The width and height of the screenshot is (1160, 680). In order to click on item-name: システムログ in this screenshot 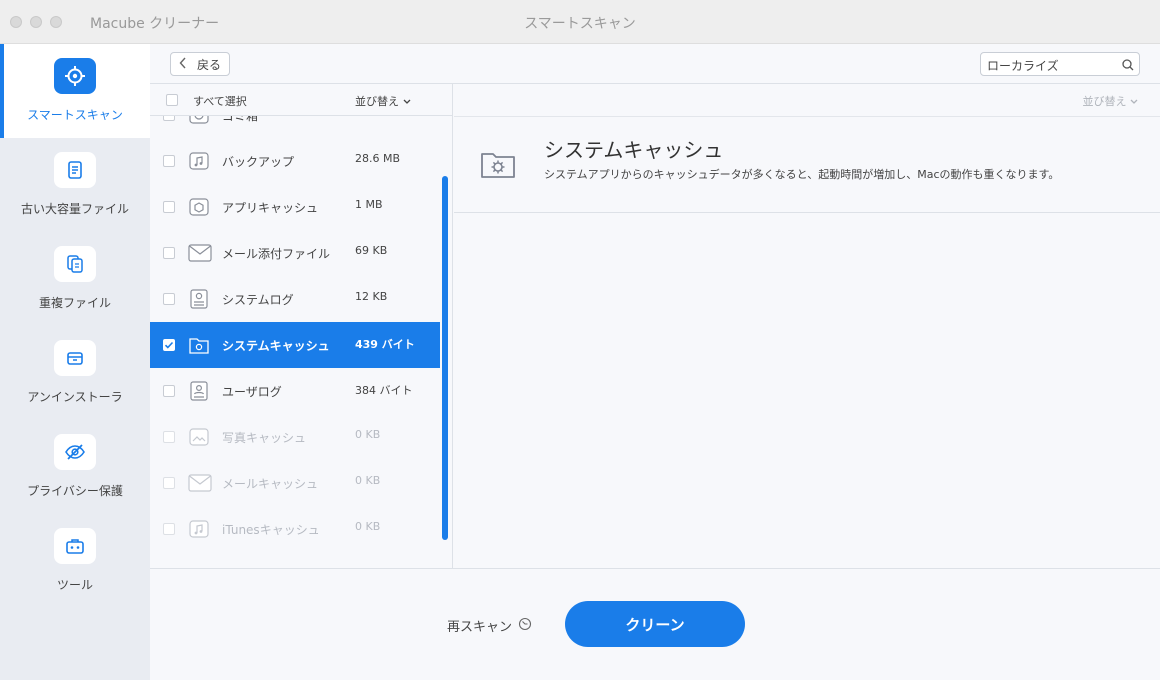, I will do `click(258, 300)`.